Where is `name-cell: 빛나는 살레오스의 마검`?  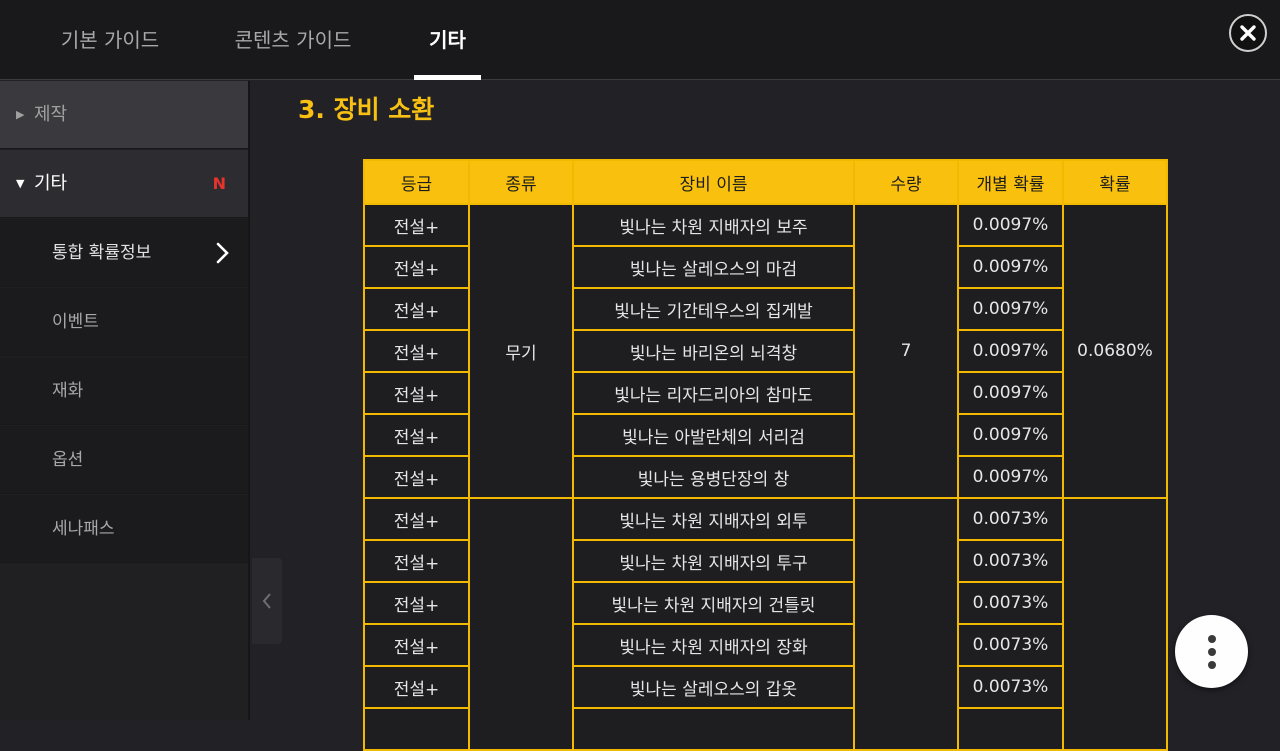
name-cell: 빛나는 살레오스의 마검 is located at coordinates (713, 267).